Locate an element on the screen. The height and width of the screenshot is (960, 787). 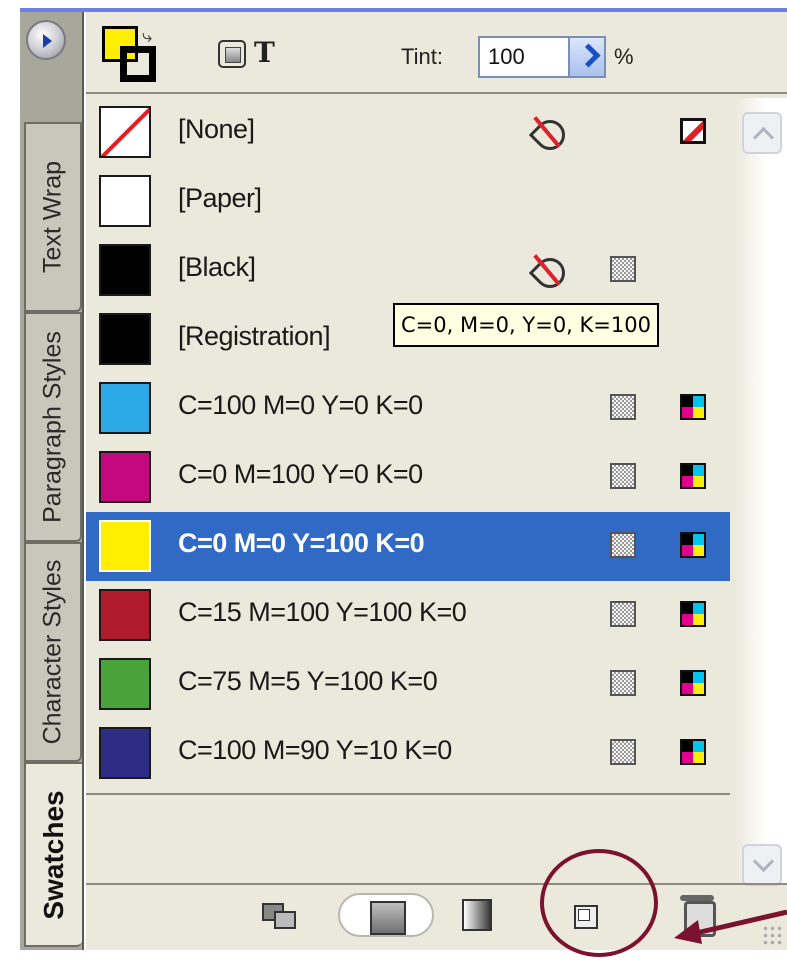
show-color-swatches-icon is located at coordinates (386, 915).